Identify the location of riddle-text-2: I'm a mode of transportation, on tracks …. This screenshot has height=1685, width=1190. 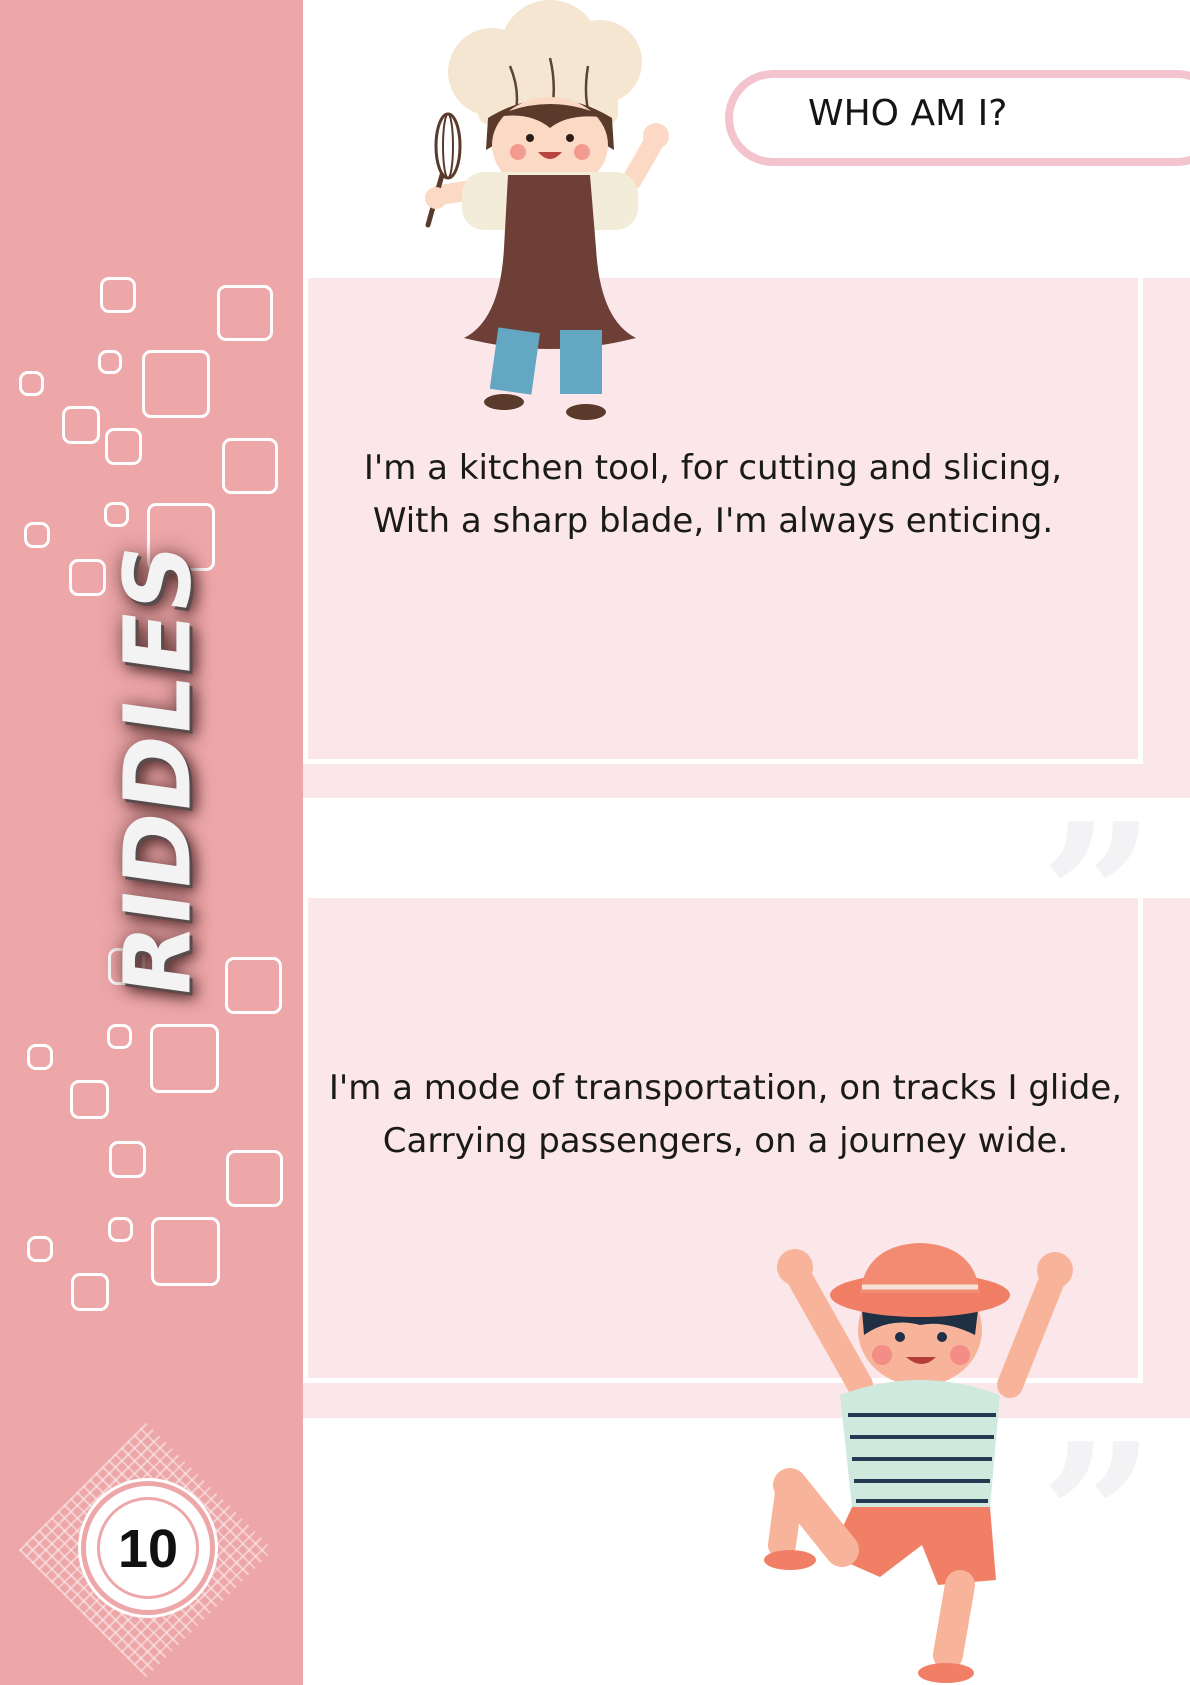
(725, 1115).